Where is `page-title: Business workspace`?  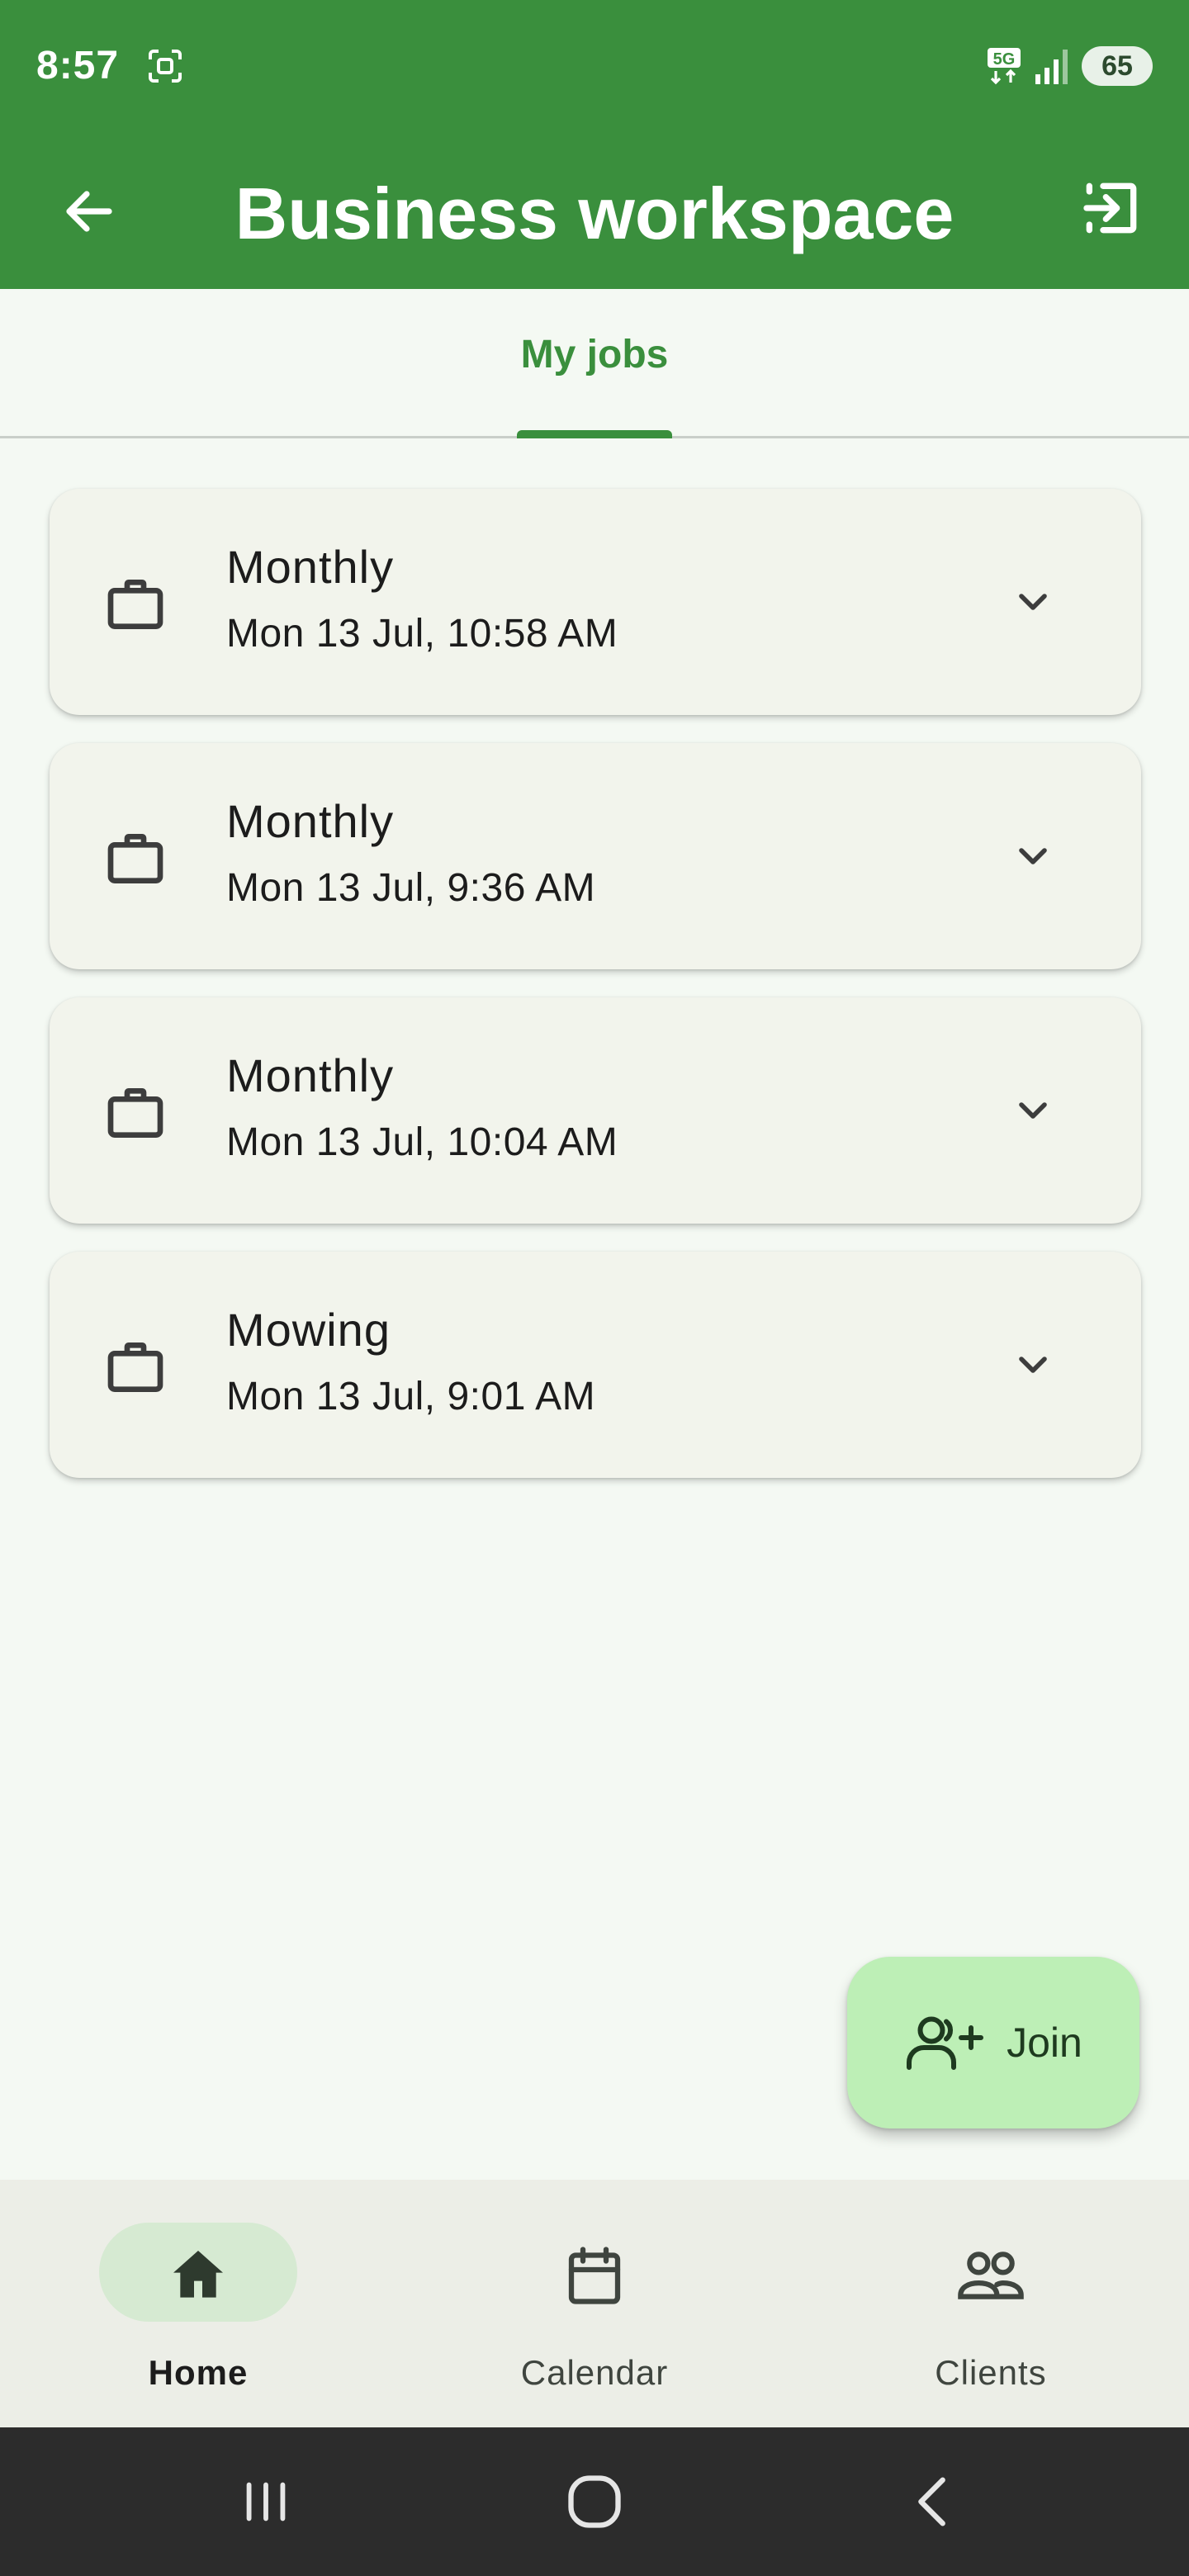
page-title: Business workspace is located at coordinates (594, 213).